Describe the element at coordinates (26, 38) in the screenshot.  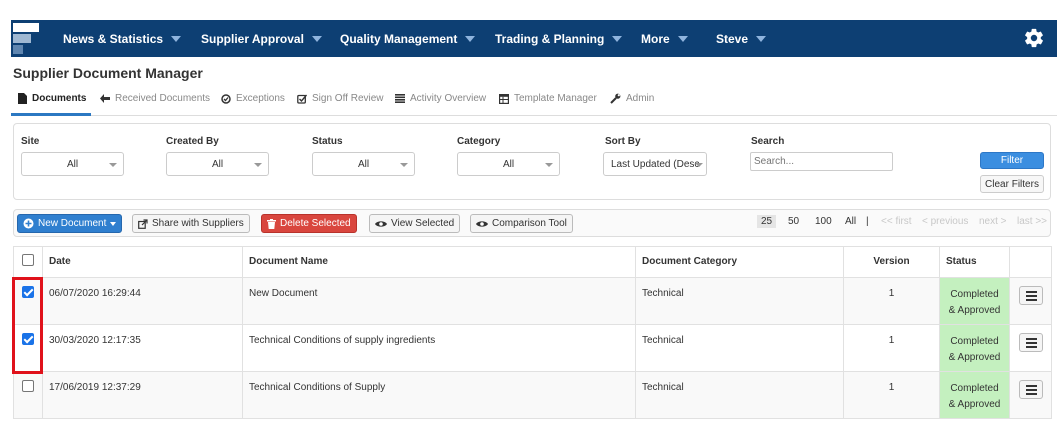
I see `app-logo` at that location.